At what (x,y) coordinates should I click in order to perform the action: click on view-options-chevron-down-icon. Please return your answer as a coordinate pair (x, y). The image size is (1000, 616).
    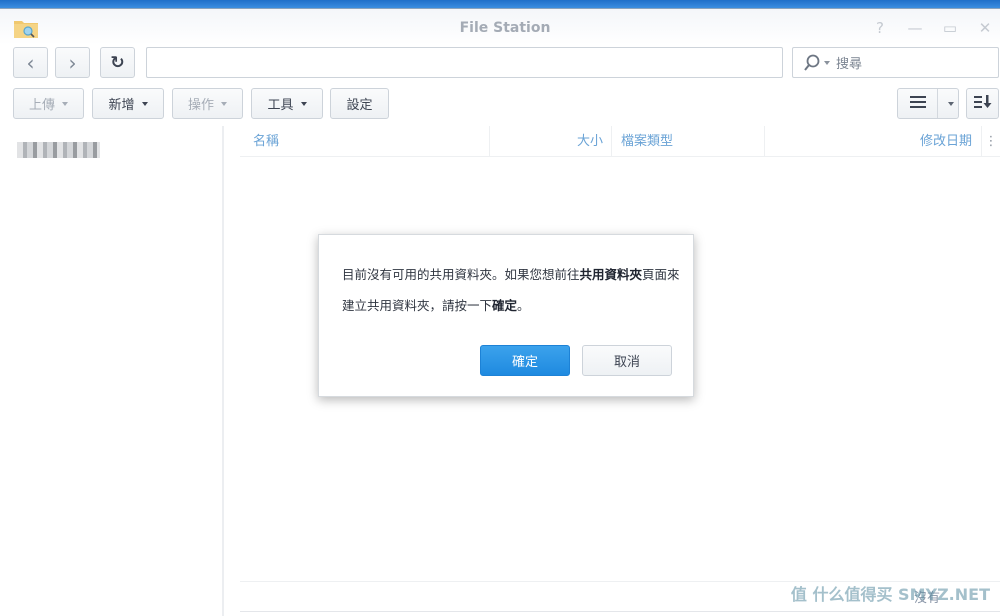
    Looking at the image, I should click on (951, 104).